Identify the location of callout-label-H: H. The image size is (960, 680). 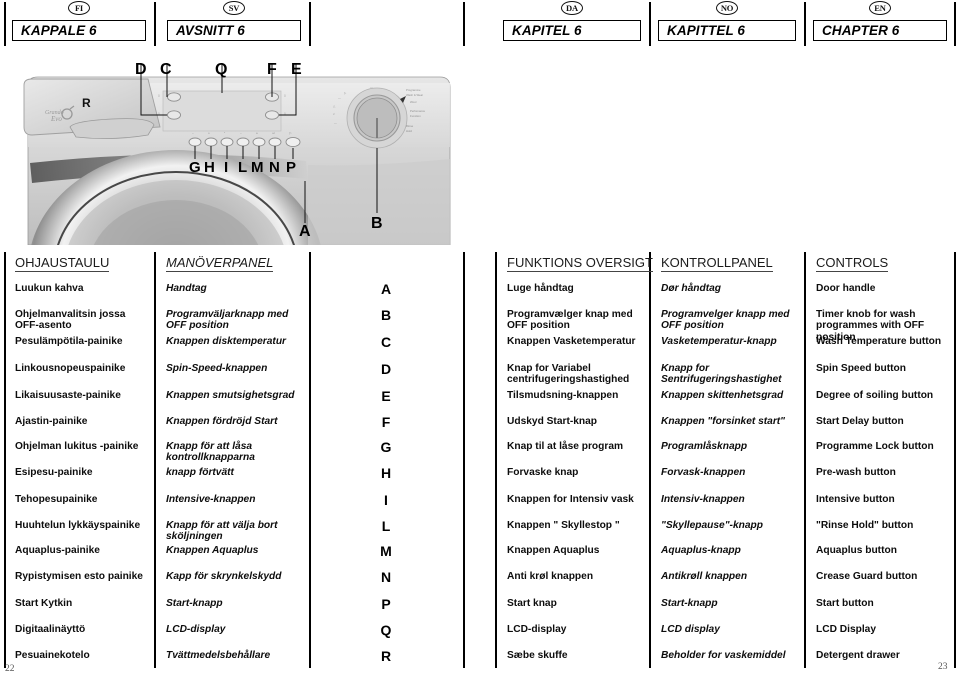
(209, 167).